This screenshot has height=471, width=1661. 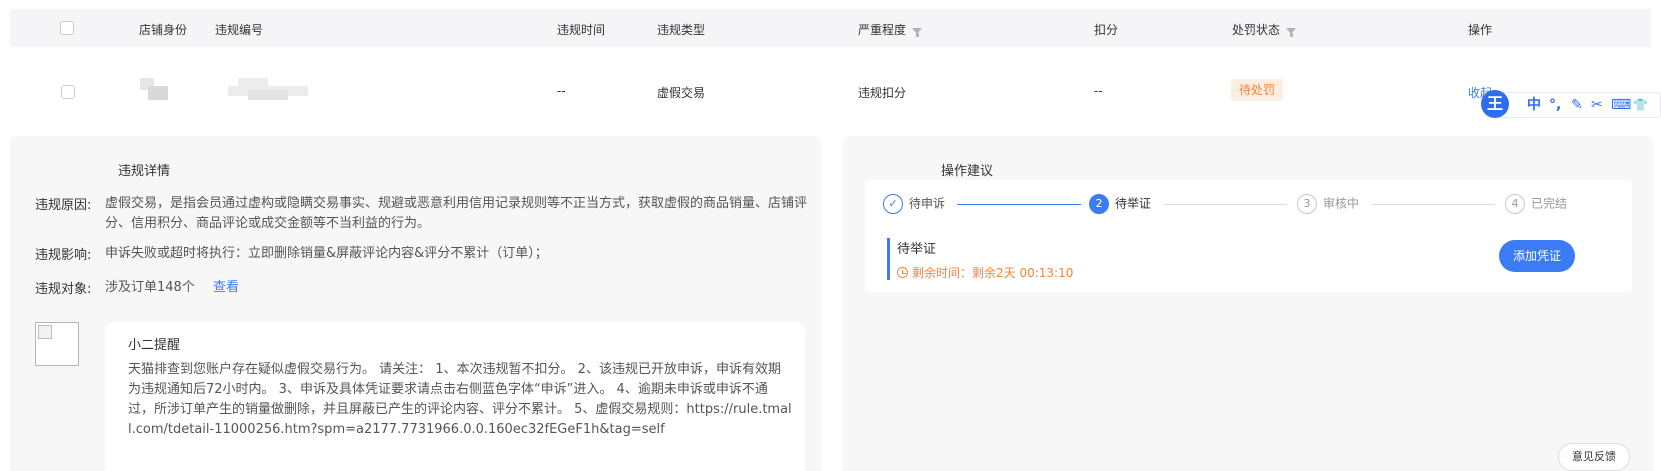 What do you see at coordinates (830, 28) in the screenshot?
I see `table-header: 店铺身份 违规编号 违规时间 违规类型 严重程度 扣分 处罚状态 操作` at bounding box center [830, 28].